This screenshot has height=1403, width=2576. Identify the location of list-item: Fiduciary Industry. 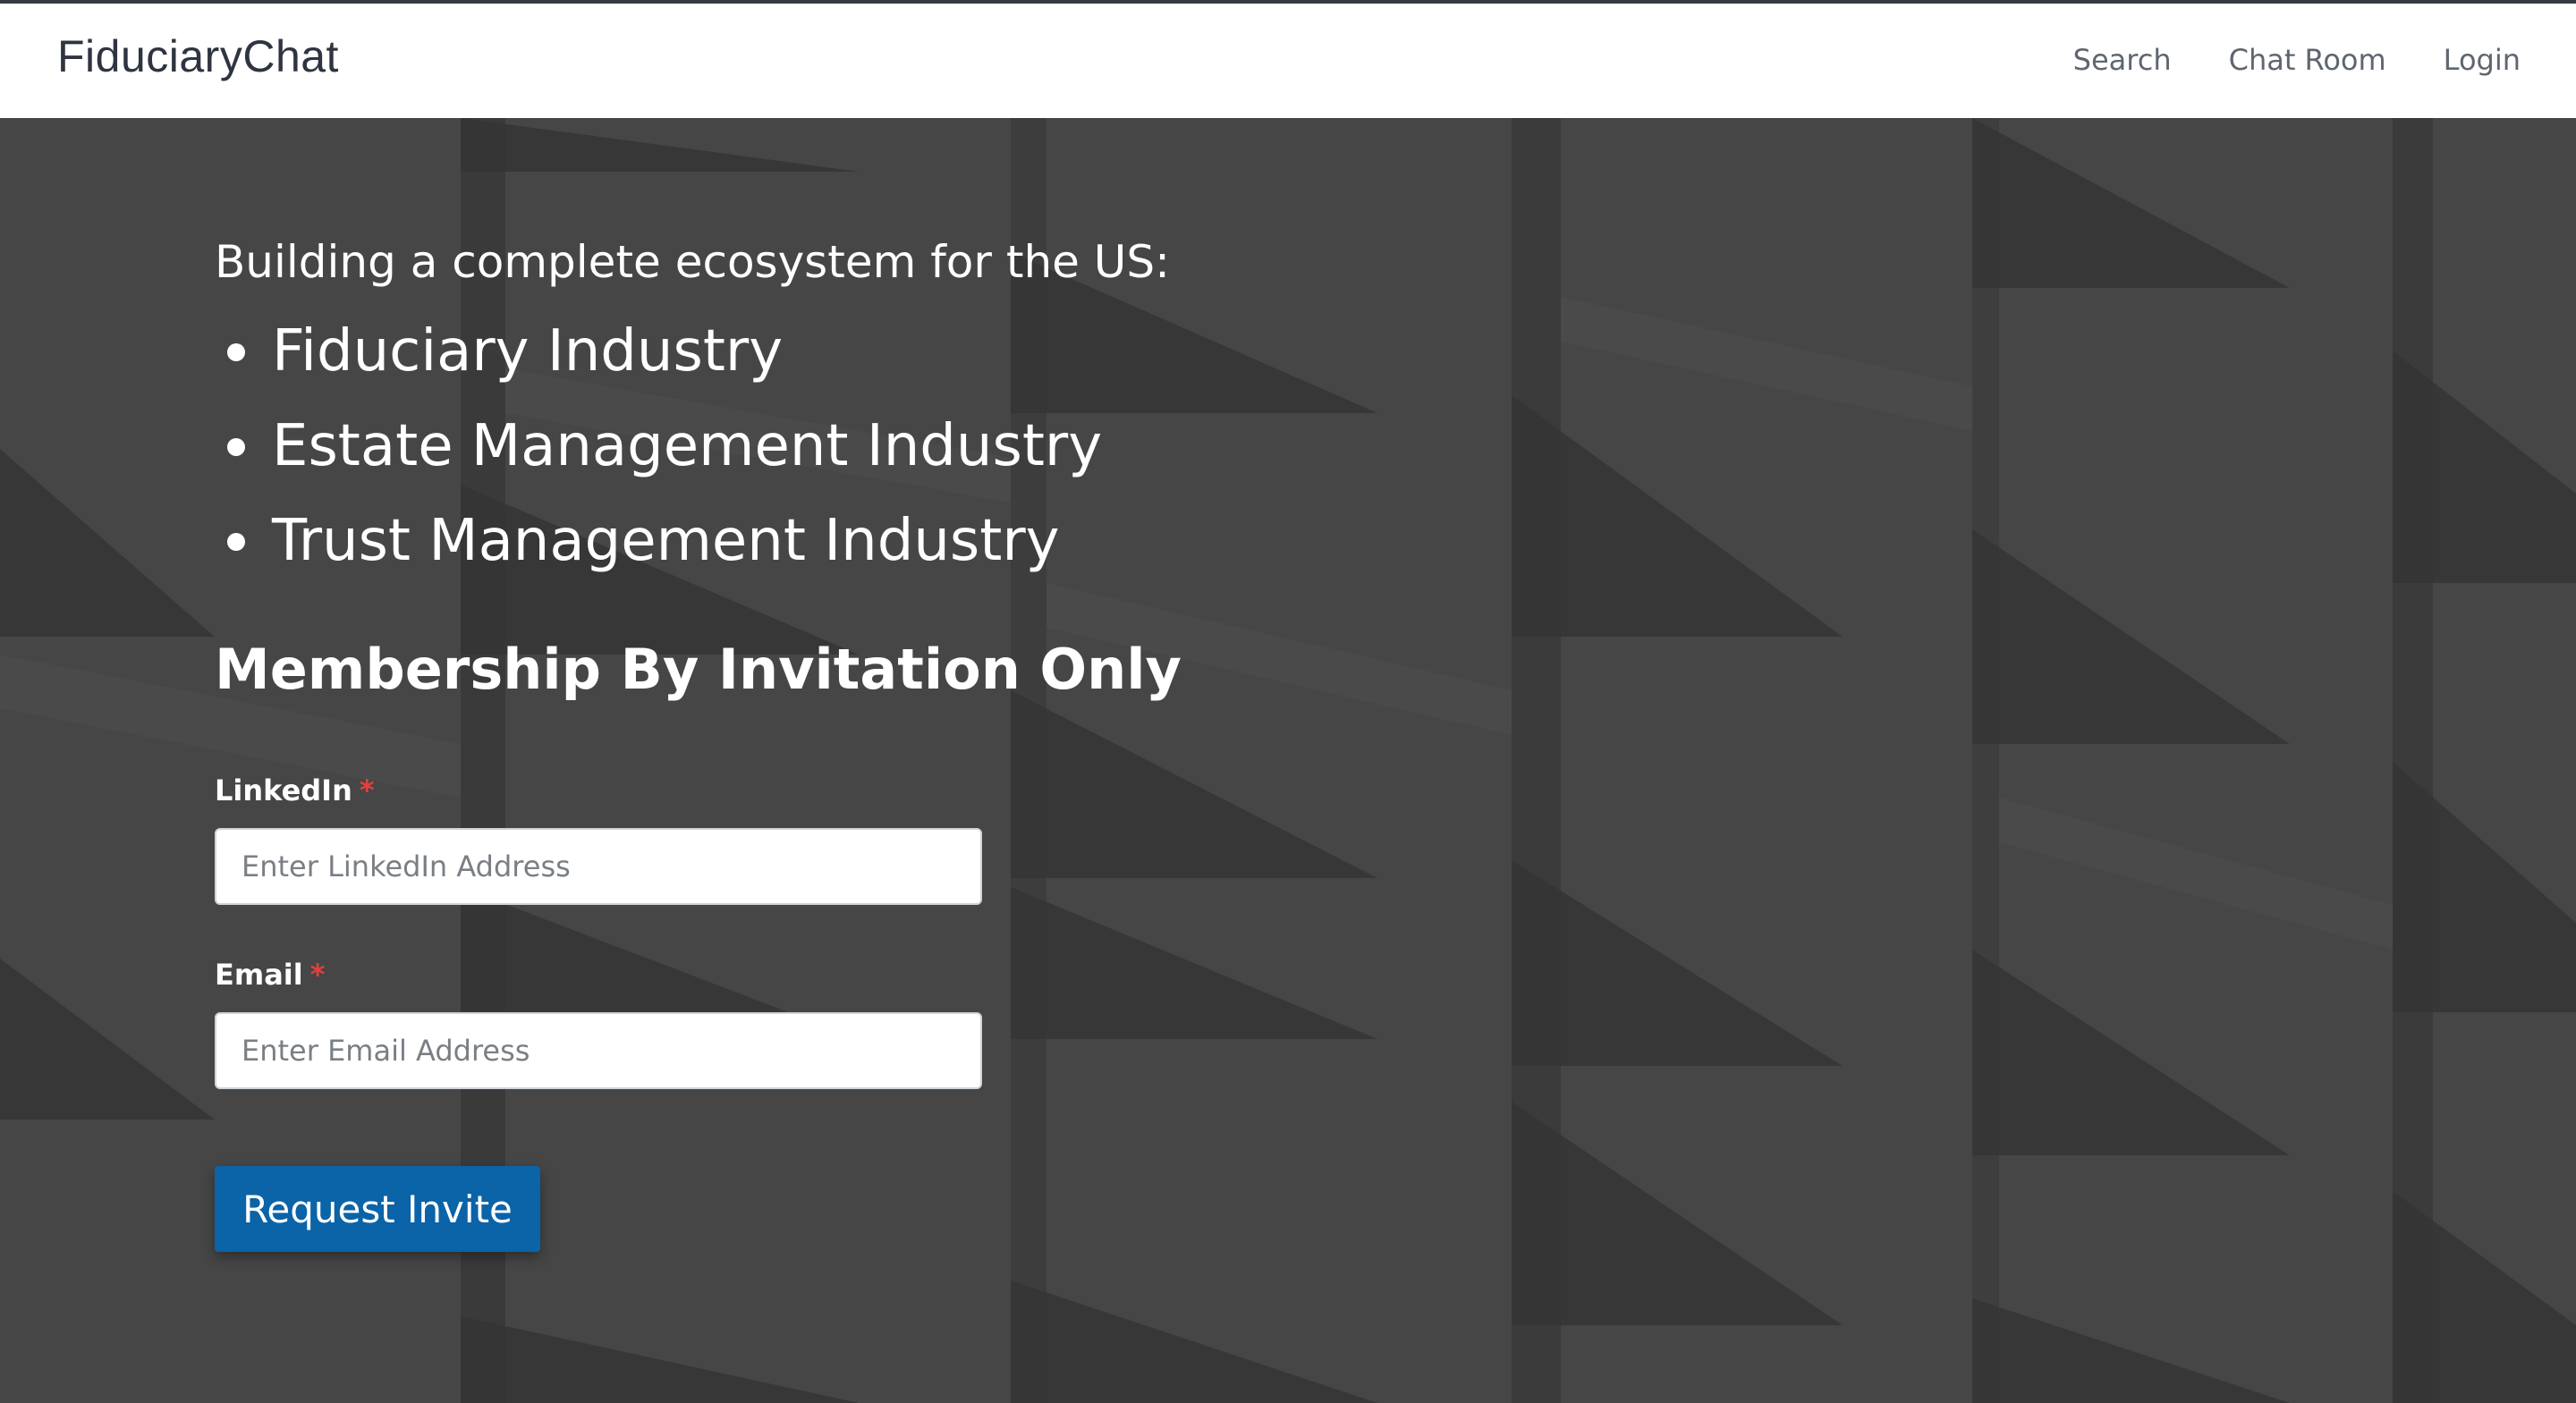
(841, 351).